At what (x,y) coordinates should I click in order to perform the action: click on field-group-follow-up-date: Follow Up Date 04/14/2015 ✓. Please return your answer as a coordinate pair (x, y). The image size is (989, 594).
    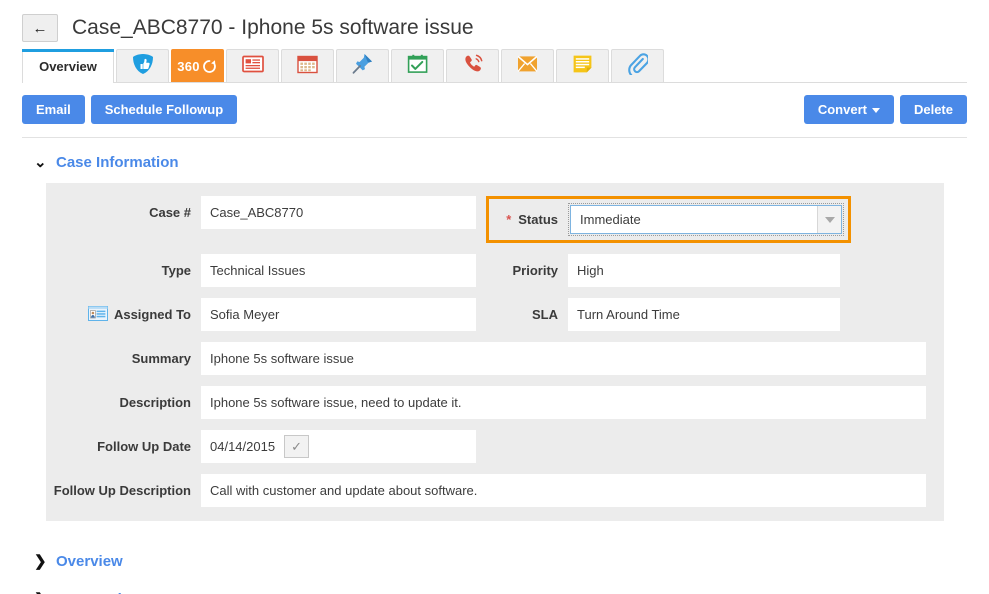
    Looking at the image, I should click on (261, 446).